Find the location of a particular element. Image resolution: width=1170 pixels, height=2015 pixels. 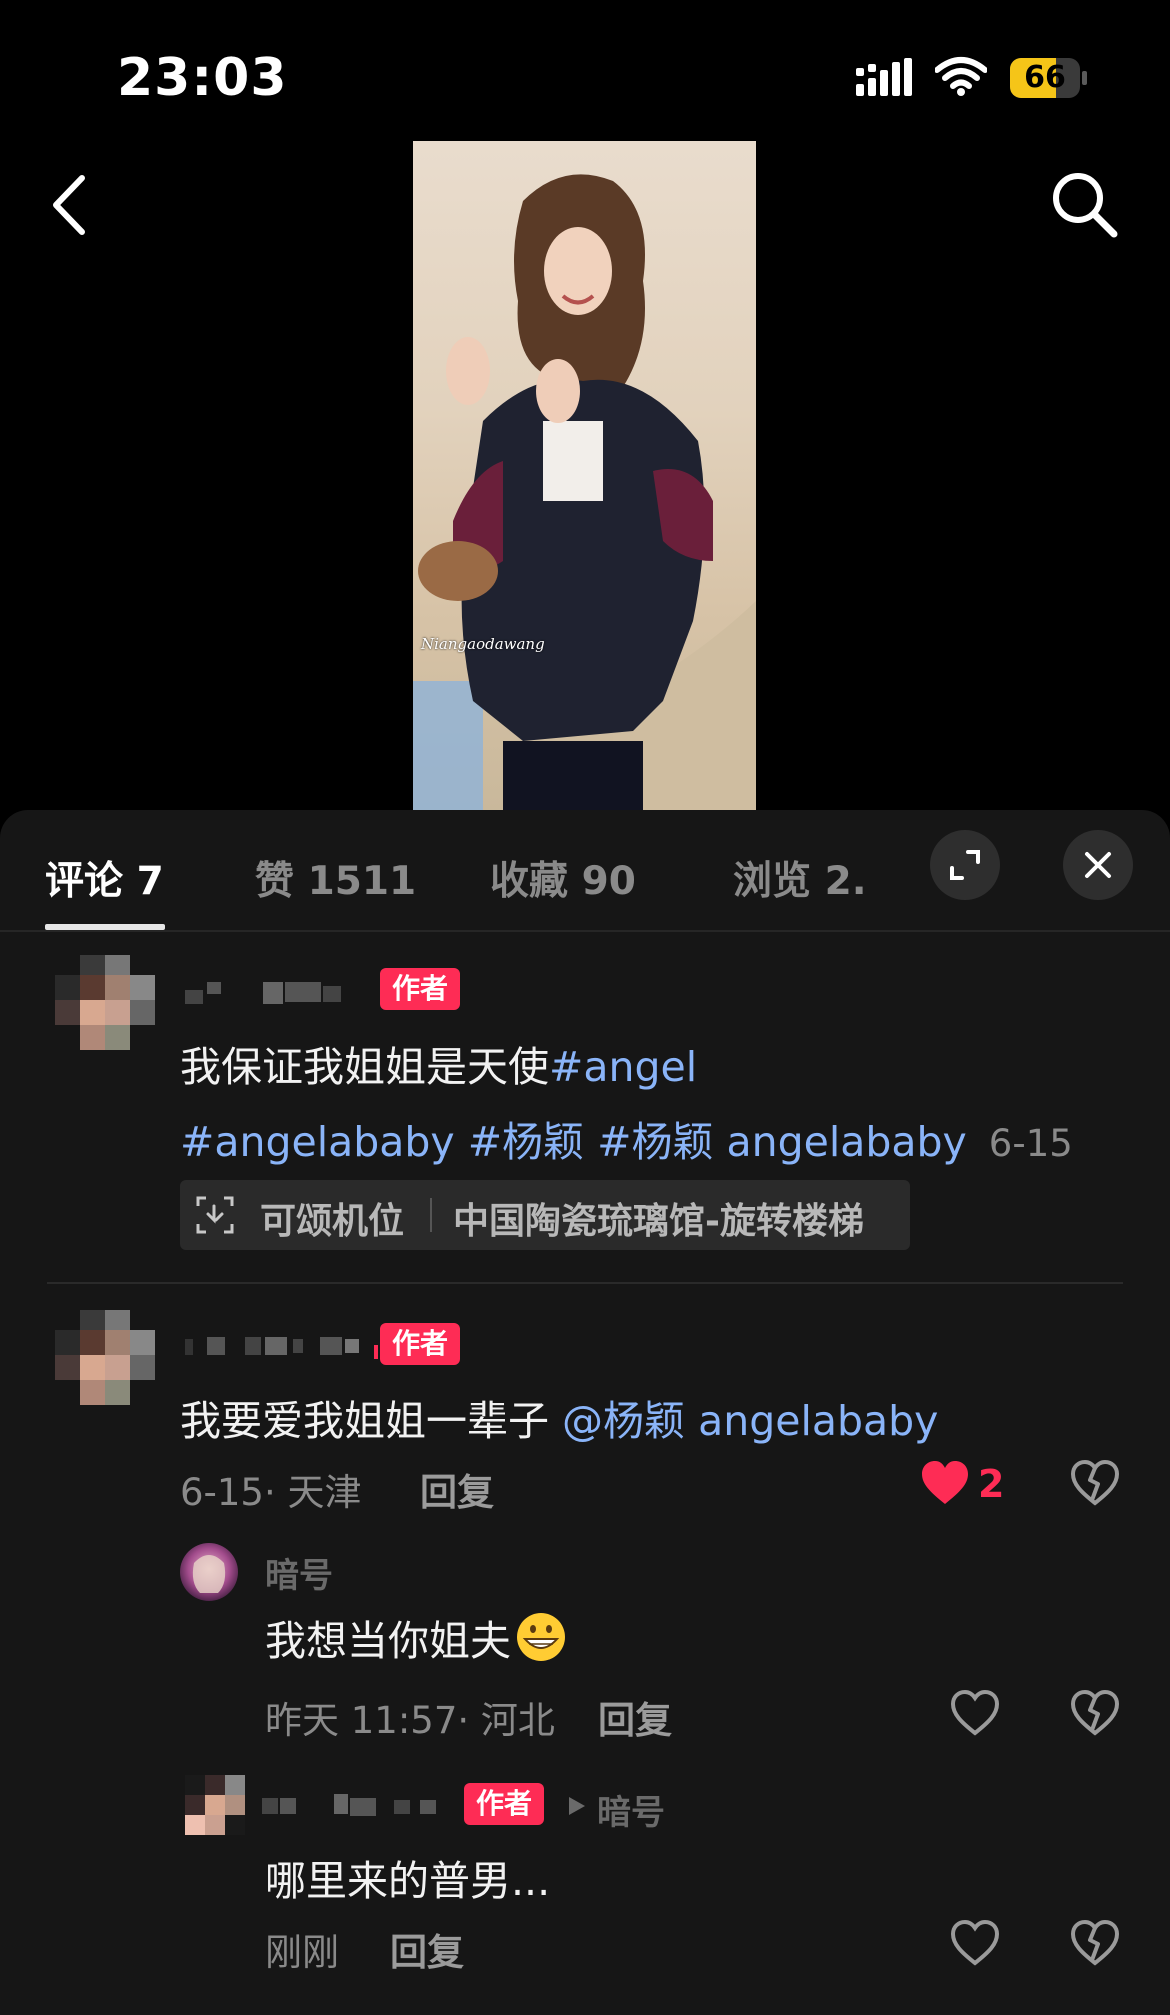

expand-icon is located at coordinates (965, 865).